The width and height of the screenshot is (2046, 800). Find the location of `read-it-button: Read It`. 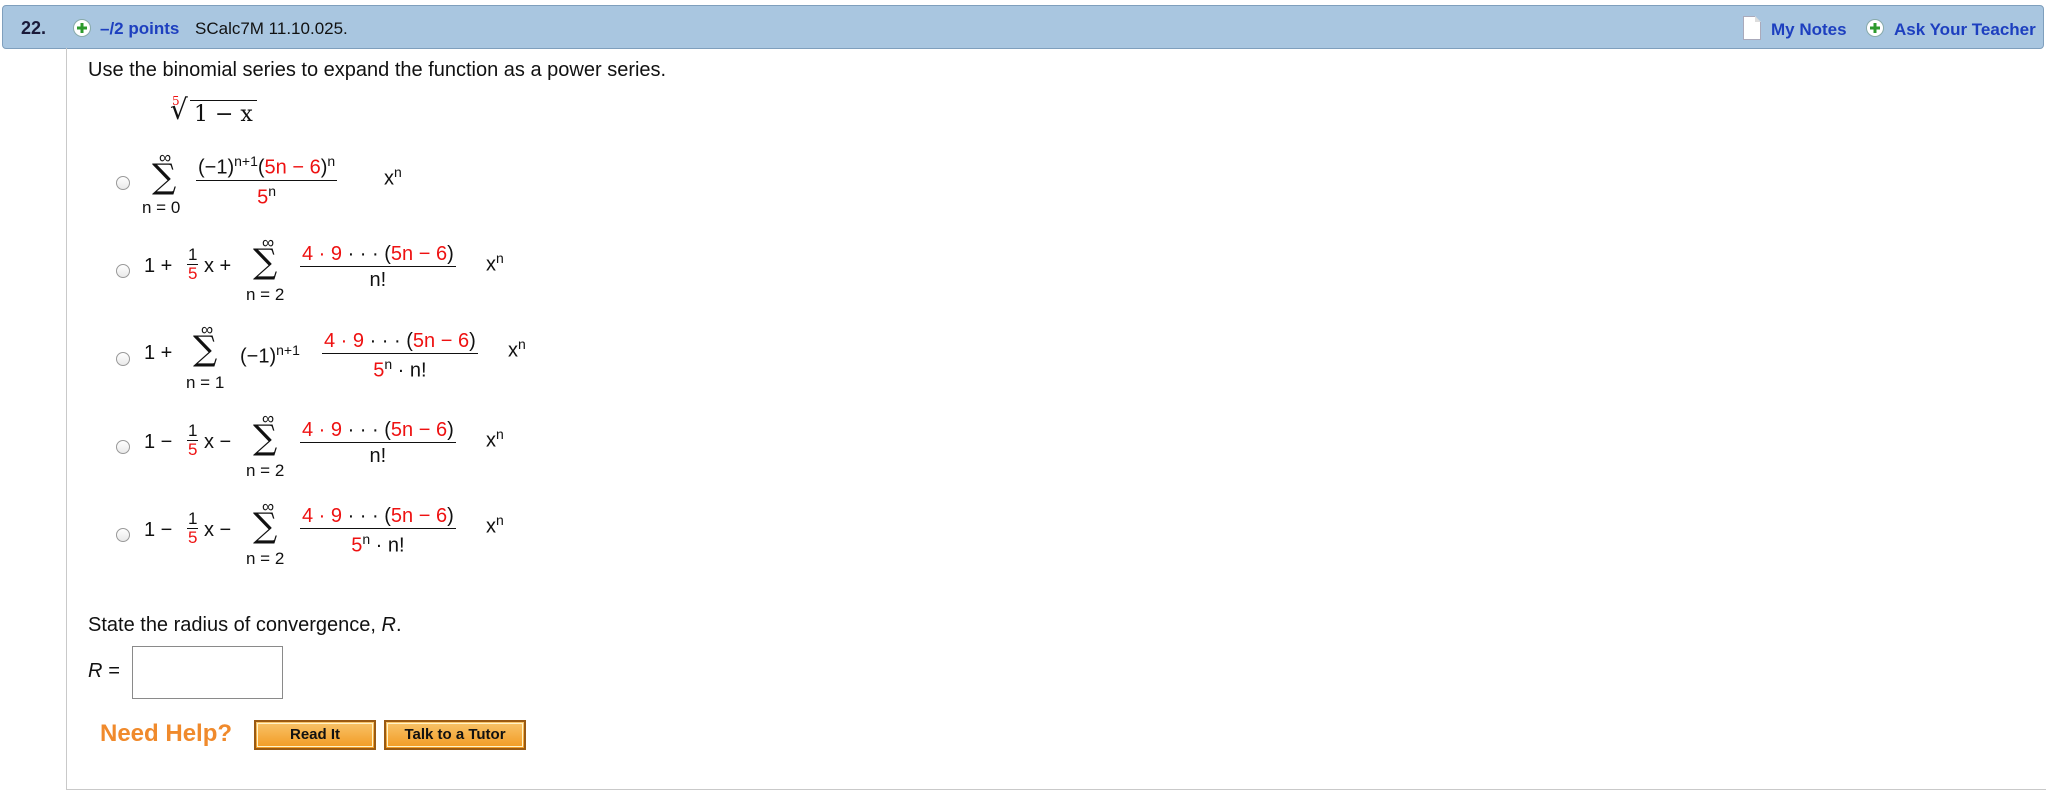

read-it-button: Read It is located at coordinates (315, 735).